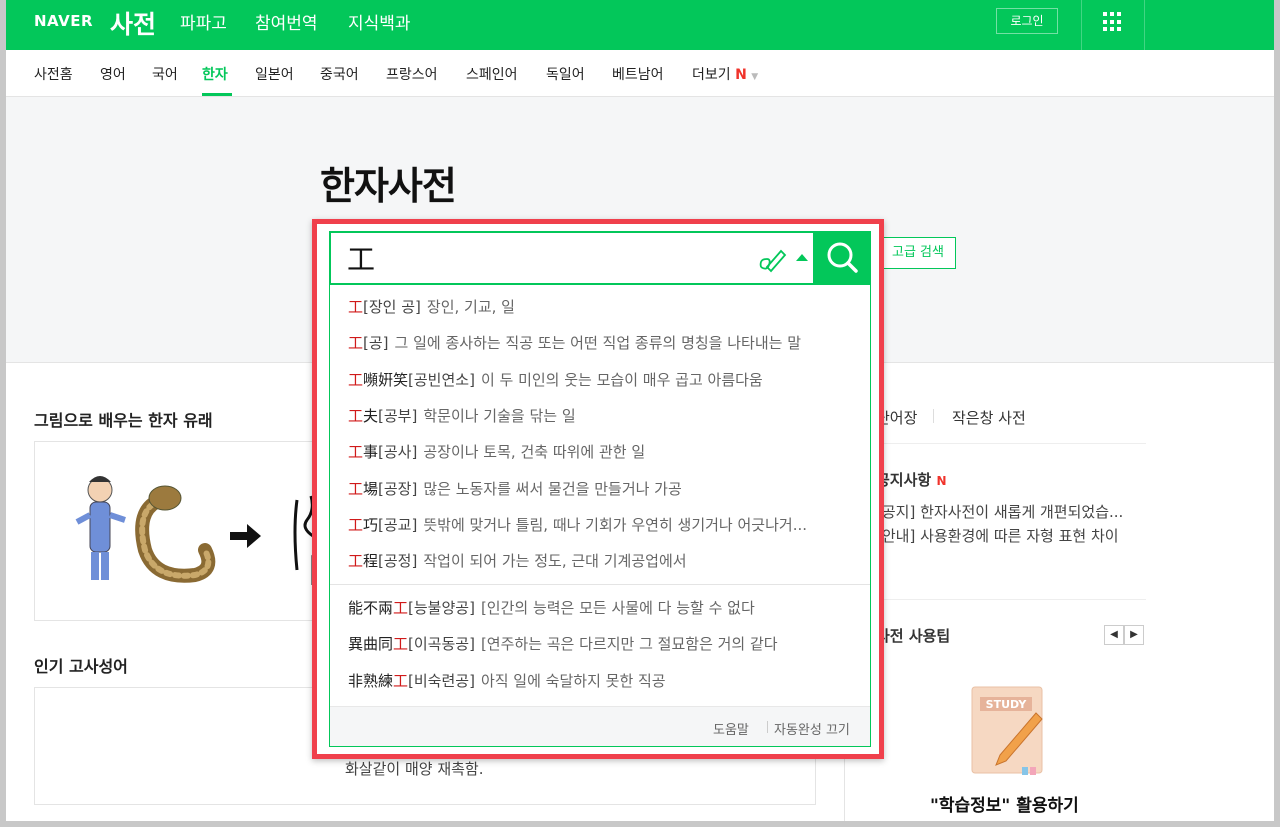 This screenshot has height=827, width=1280. Describe the element at coordinates (918, 253) in the screenshot. I see `advanced-search-button: 고급 검색` at that location.